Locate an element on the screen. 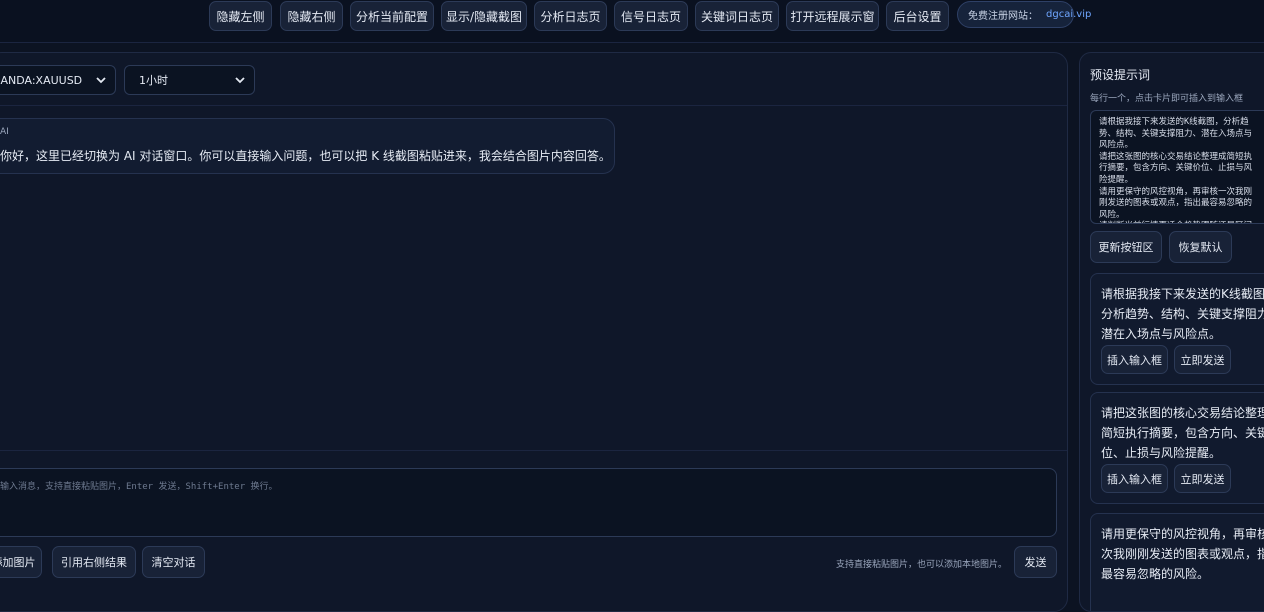 The width and height of the screenshot is (1264, 612). interval-select-value: 1小时 is located at coordinates (153, 80).